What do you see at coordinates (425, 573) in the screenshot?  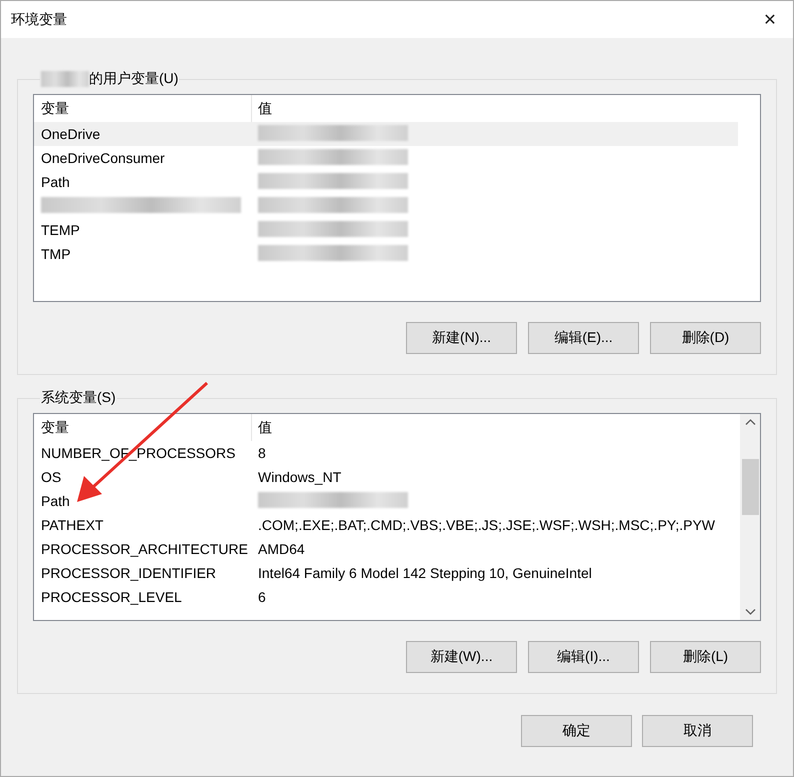 I see `variable-value: Intel64 Family 6 Model 142 Stepping 10, GenuineIntel` at bounding box center [425, 573].